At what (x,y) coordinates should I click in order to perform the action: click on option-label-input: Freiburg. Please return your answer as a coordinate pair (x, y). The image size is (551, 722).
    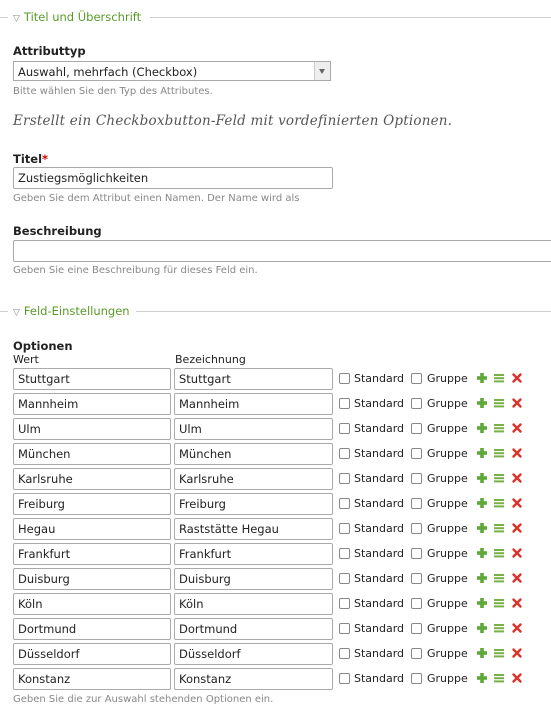
    Looking at the image, I should click on (253, 504).